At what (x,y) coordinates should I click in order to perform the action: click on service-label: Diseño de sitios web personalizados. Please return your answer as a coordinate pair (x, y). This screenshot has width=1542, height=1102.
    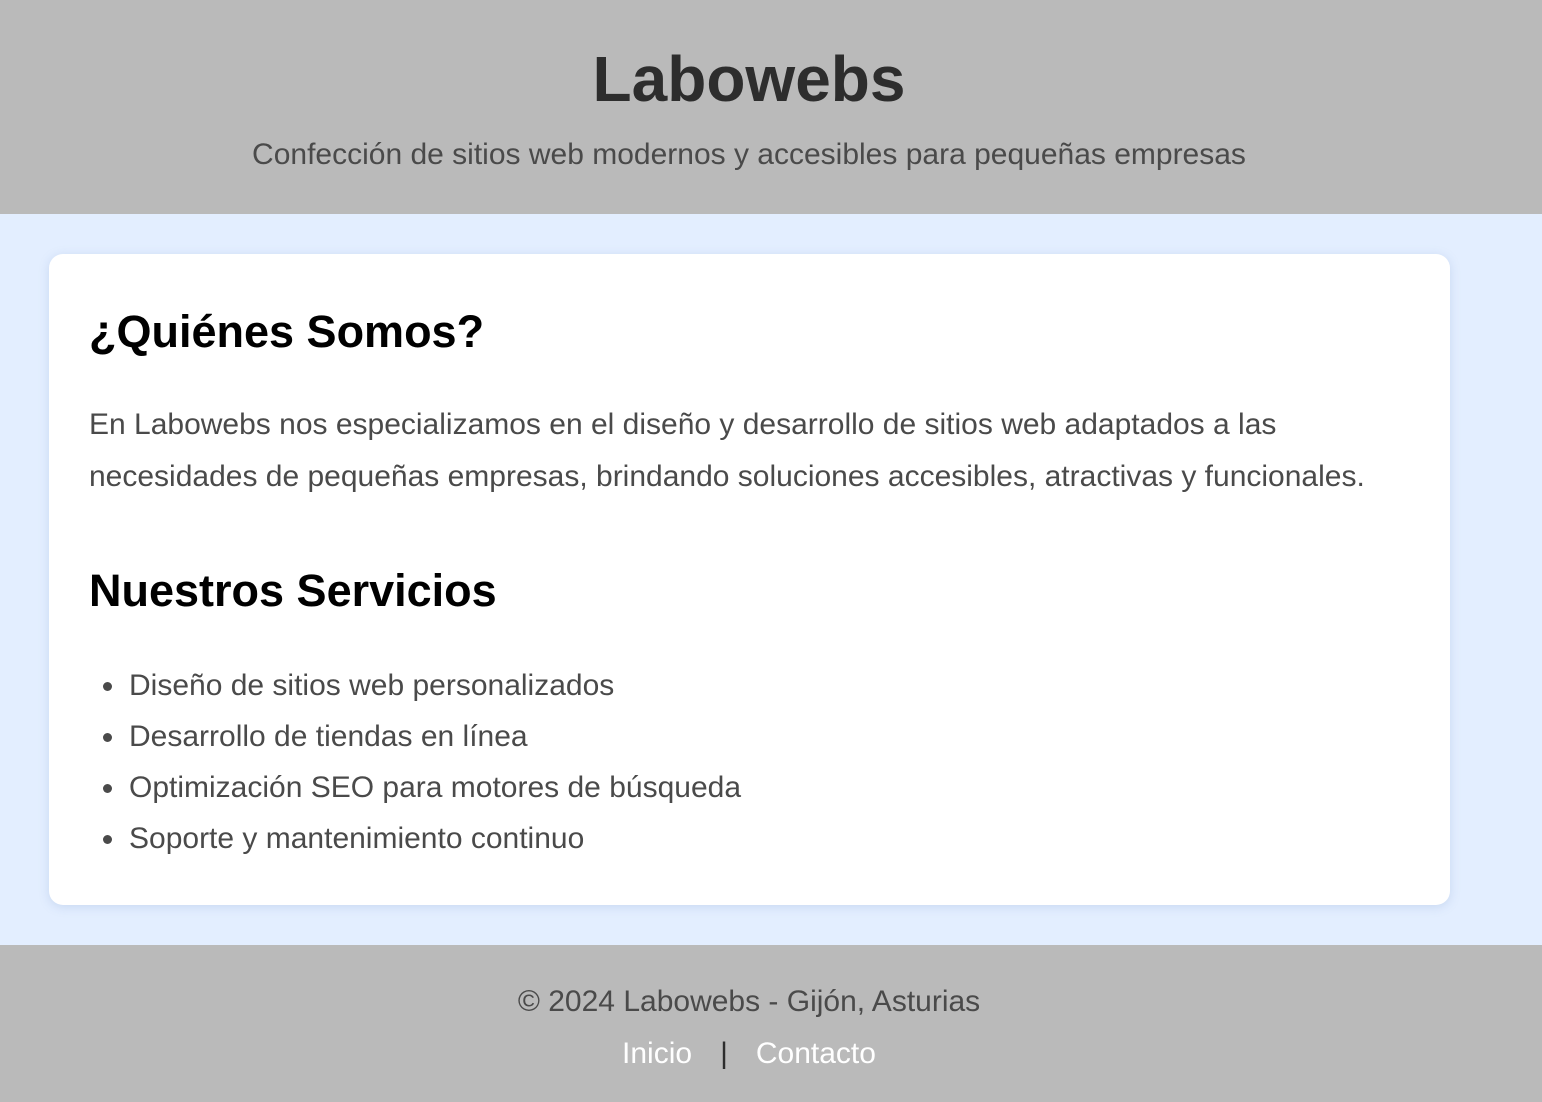
    Looking at the image, I should click on (372, 685).